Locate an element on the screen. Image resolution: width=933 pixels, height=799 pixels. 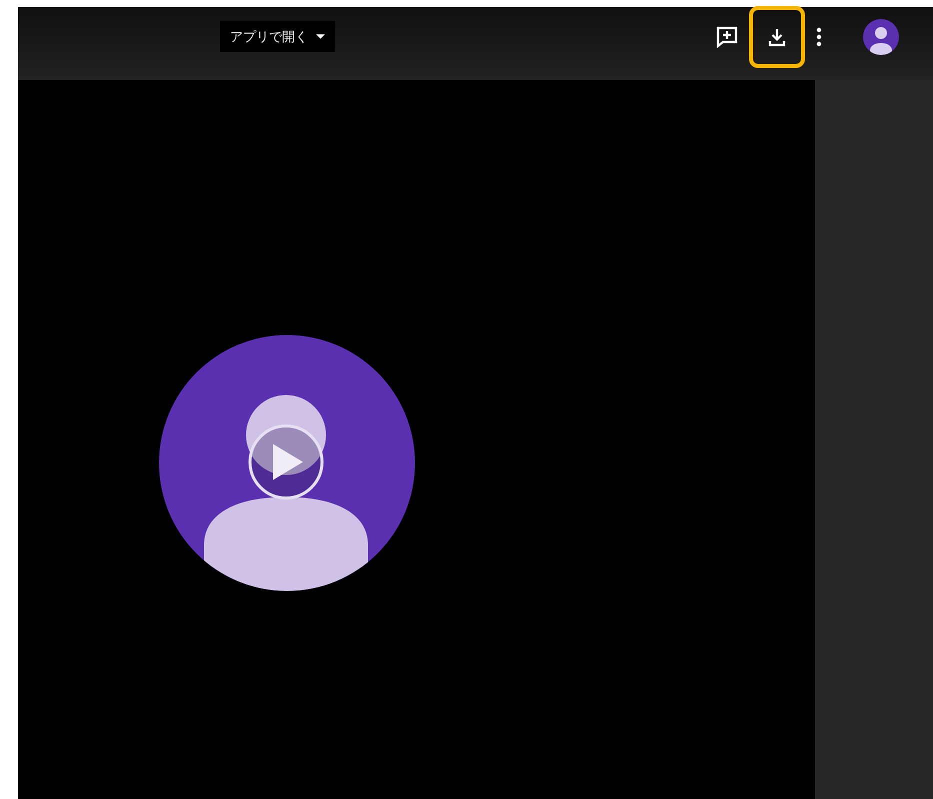
caret-icon is located at coordinates (320, 36).